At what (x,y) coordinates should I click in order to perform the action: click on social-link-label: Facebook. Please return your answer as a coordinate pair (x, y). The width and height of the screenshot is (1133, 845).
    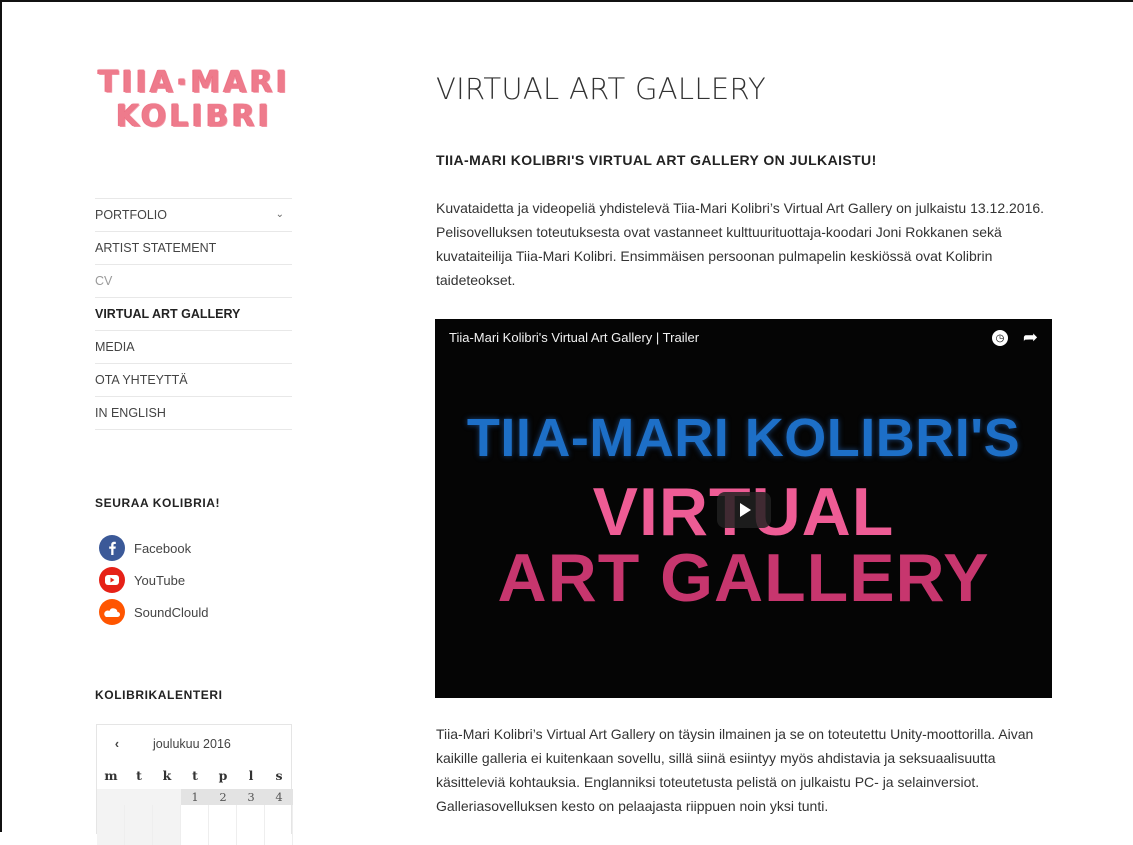
    Looking at the image, I should click on (163, 548).